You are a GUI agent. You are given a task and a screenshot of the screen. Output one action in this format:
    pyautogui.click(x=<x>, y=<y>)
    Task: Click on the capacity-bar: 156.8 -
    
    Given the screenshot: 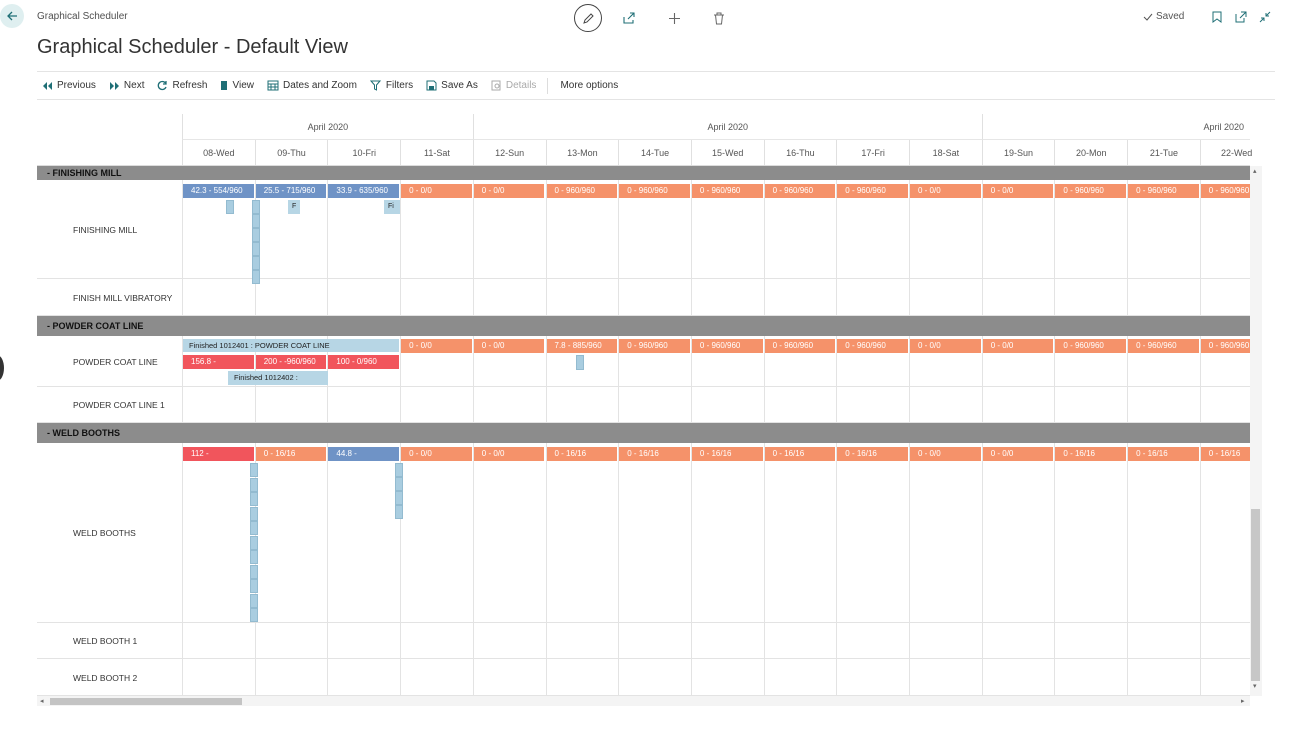 What is the action you would take?
    pyautogui.click(x=218, y=362)
    